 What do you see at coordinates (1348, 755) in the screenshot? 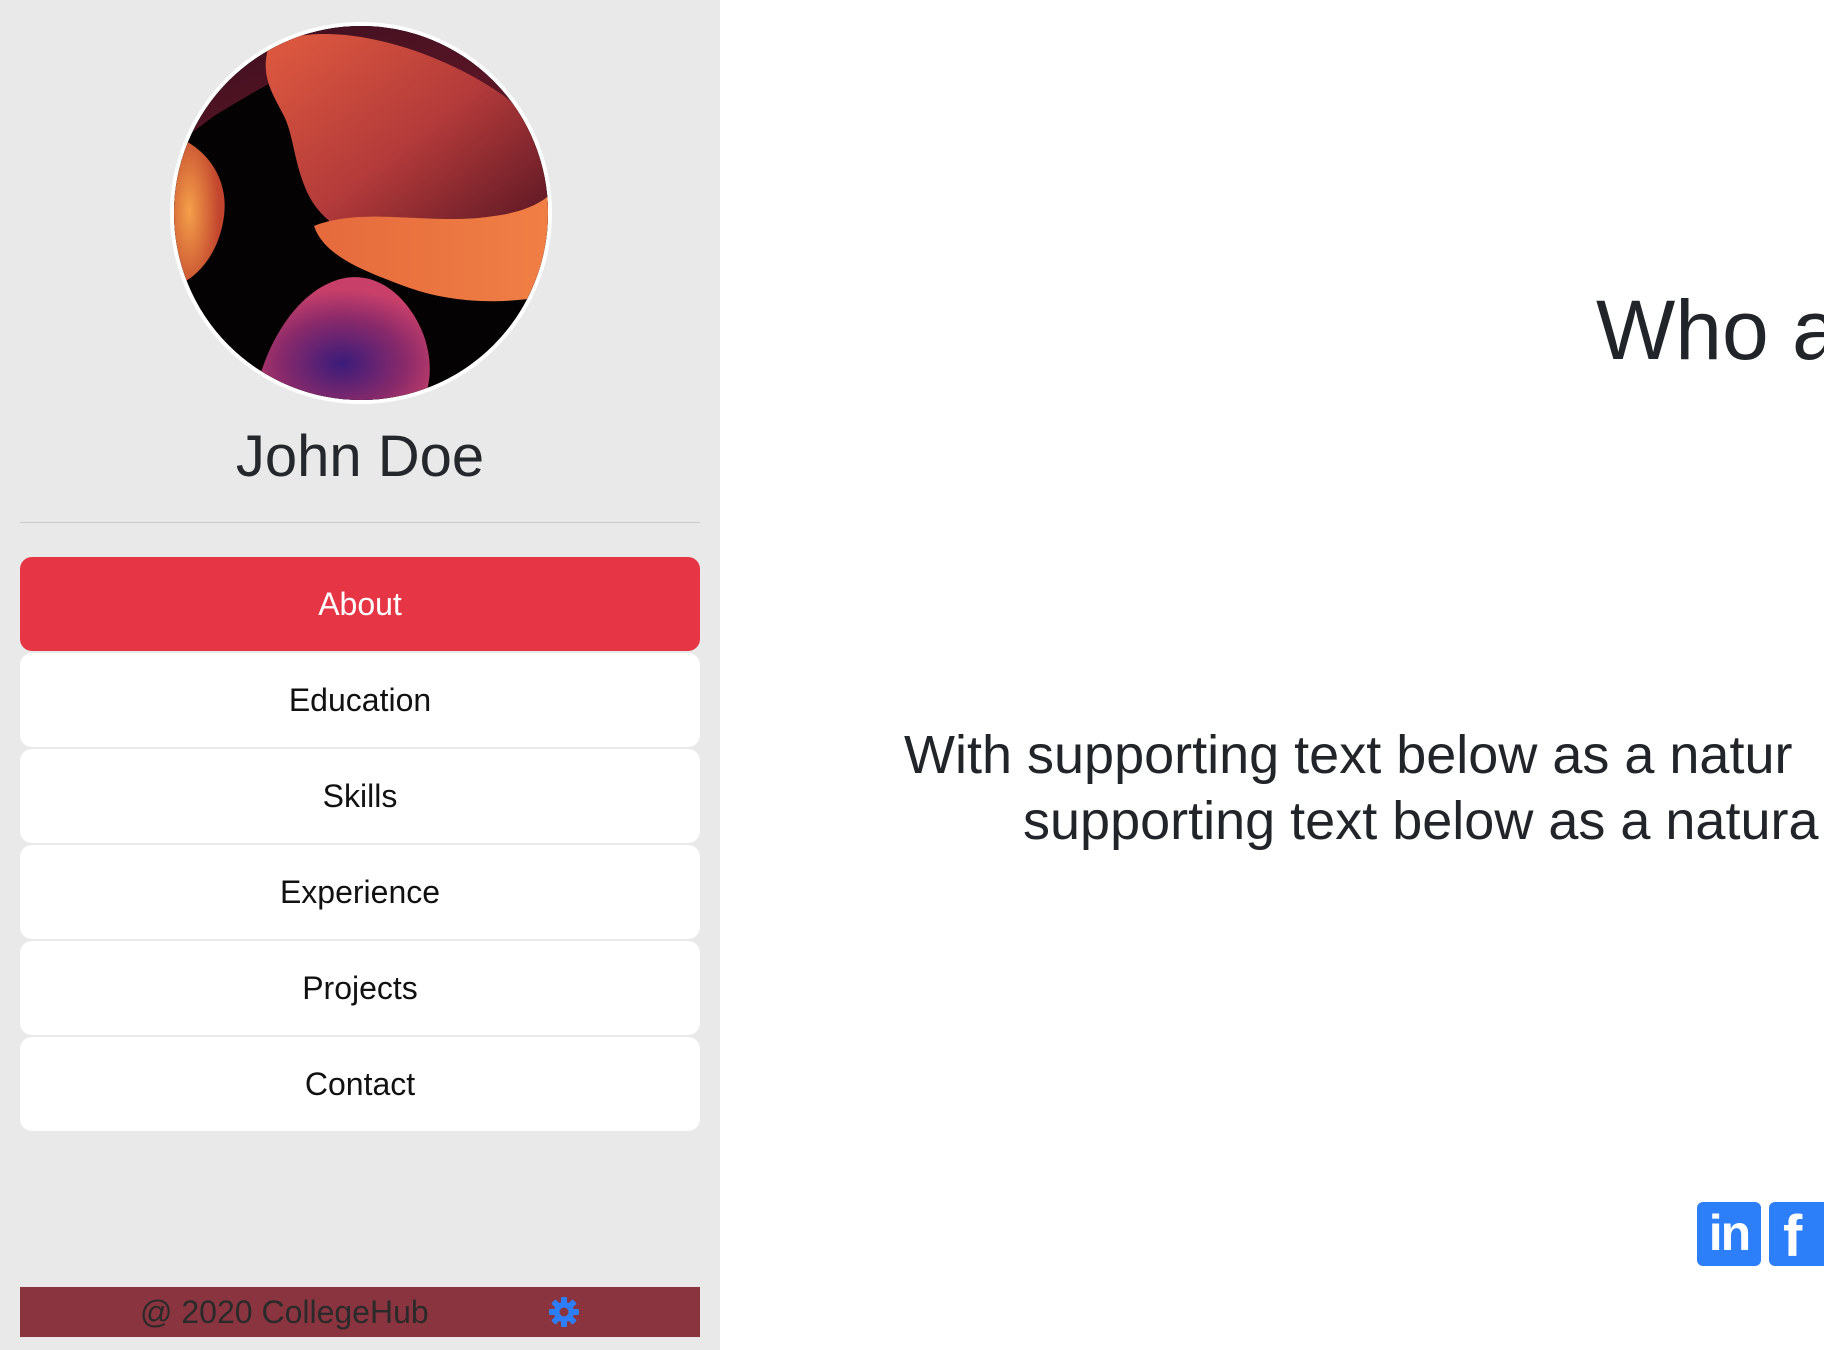
I see `intro-text-line-1: With supporting text below as a natur` at bounding box center [1348, 755].